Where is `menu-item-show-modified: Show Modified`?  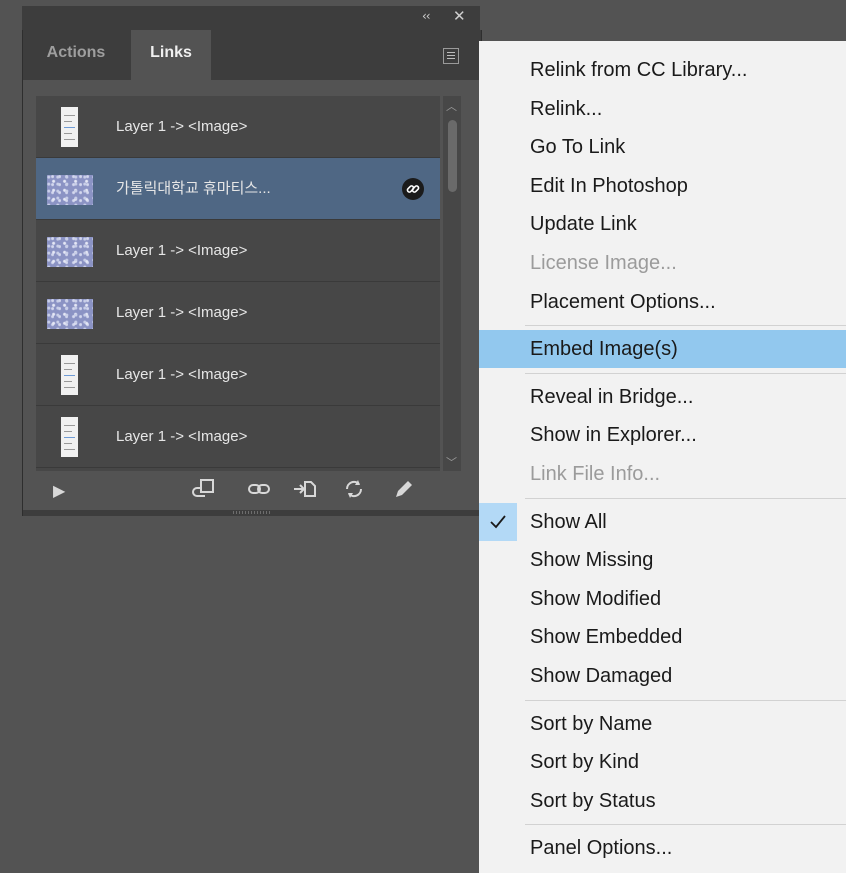
menu-item-show-modified: Show Modified is located at coordinates (662, 599).